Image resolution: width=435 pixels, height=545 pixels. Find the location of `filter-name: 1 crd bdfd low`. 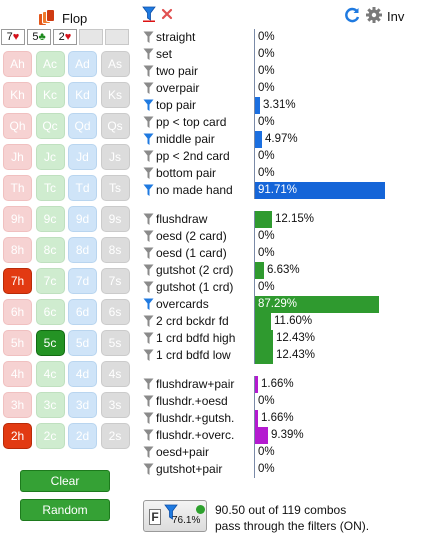

filter-name: 1 crd bdfd low is located at coordinates (187, 355).